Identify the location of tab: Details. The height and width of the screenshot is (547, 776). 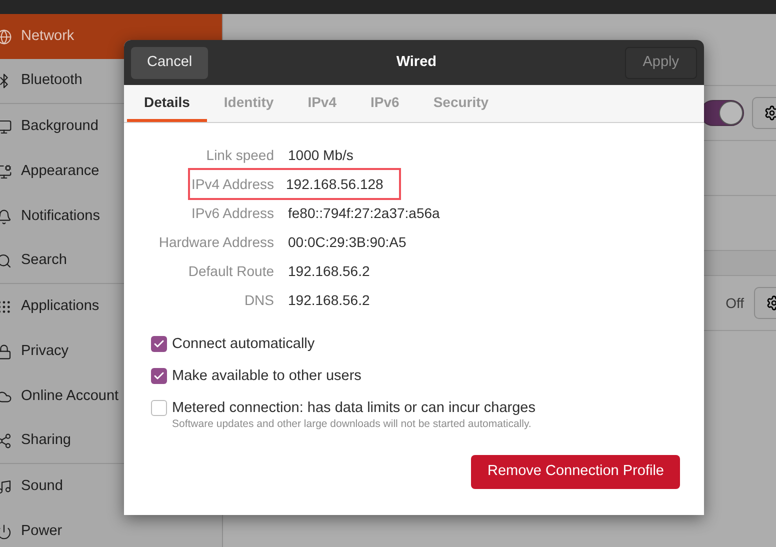
(167, 103).